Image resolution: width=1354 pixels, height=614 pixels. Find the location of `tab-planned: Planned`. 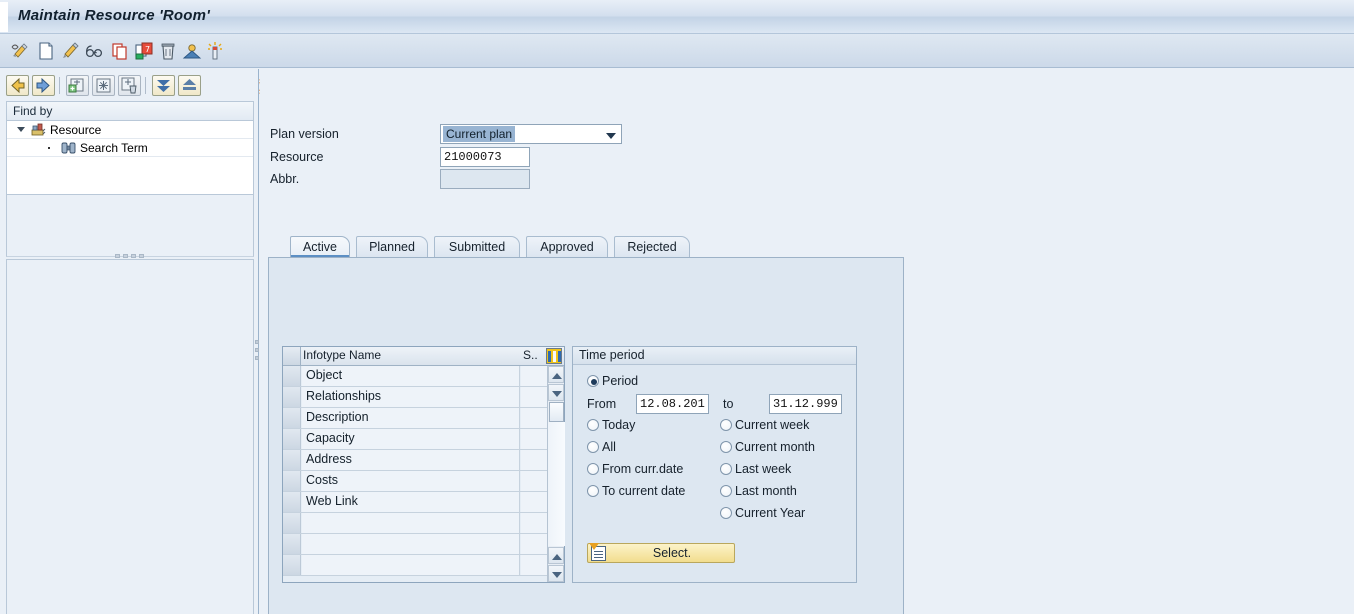

tab-planned: Planned is located at coordinates (392, 247).